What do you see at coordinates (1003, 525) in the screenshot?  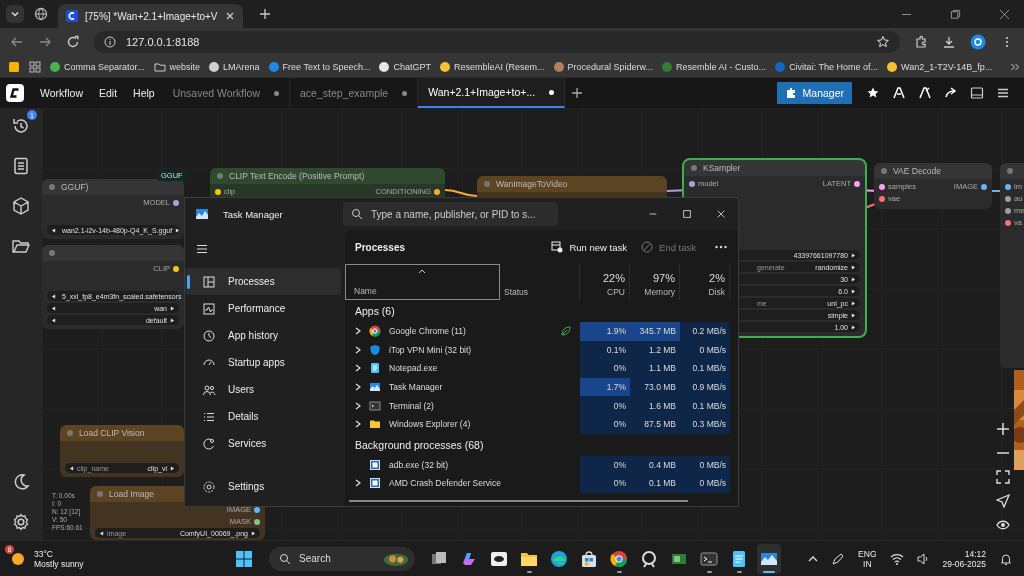 I see `eye-icon` at bounding box center [1003, 525].